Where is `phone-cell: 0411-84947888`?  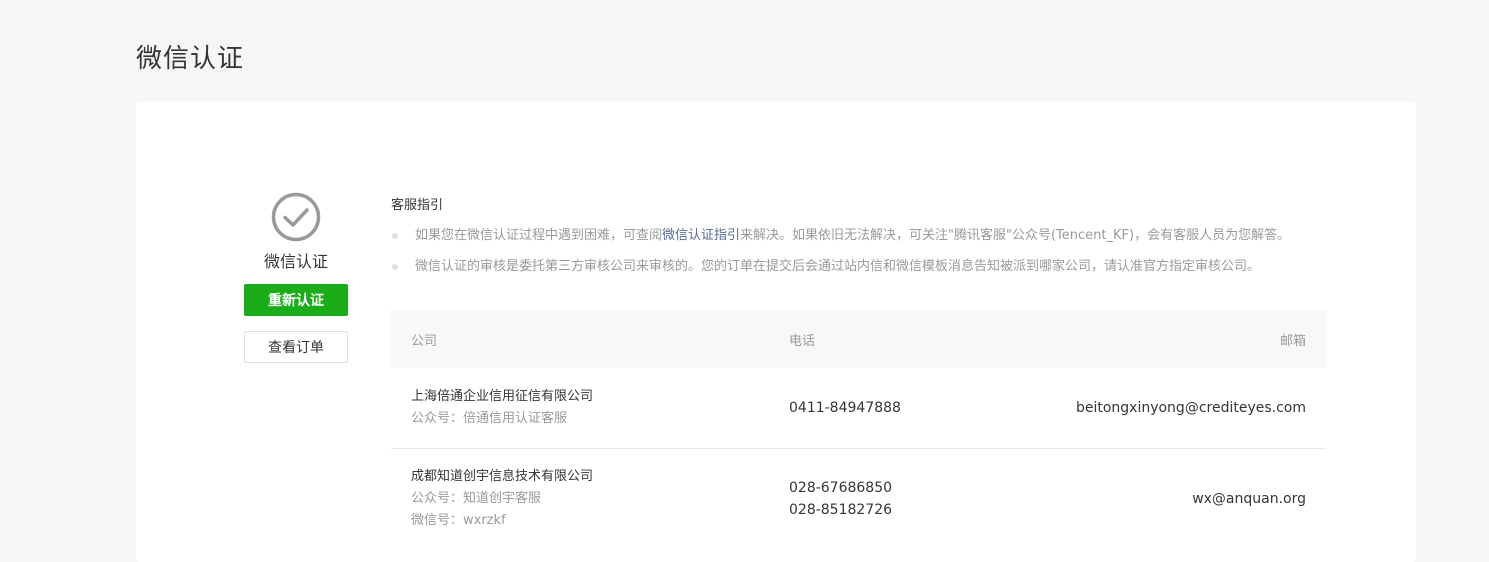
phone-cell: 0411-84947888 is located at coordinates (919, 408).